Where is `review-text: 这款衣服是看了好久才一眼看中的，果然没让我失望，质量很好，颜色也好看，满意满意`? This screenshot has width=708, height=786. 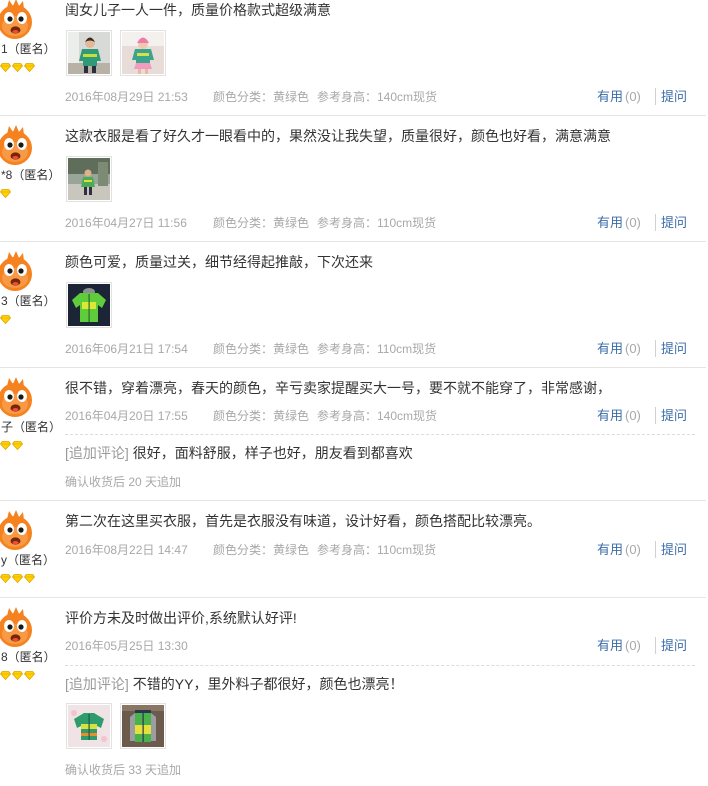
review-text: 这款衣服是看了好久才一眼看中的，果然没让我失望，质量很好，颜色也好看，满意满意 is located at coordinates (338, 136).